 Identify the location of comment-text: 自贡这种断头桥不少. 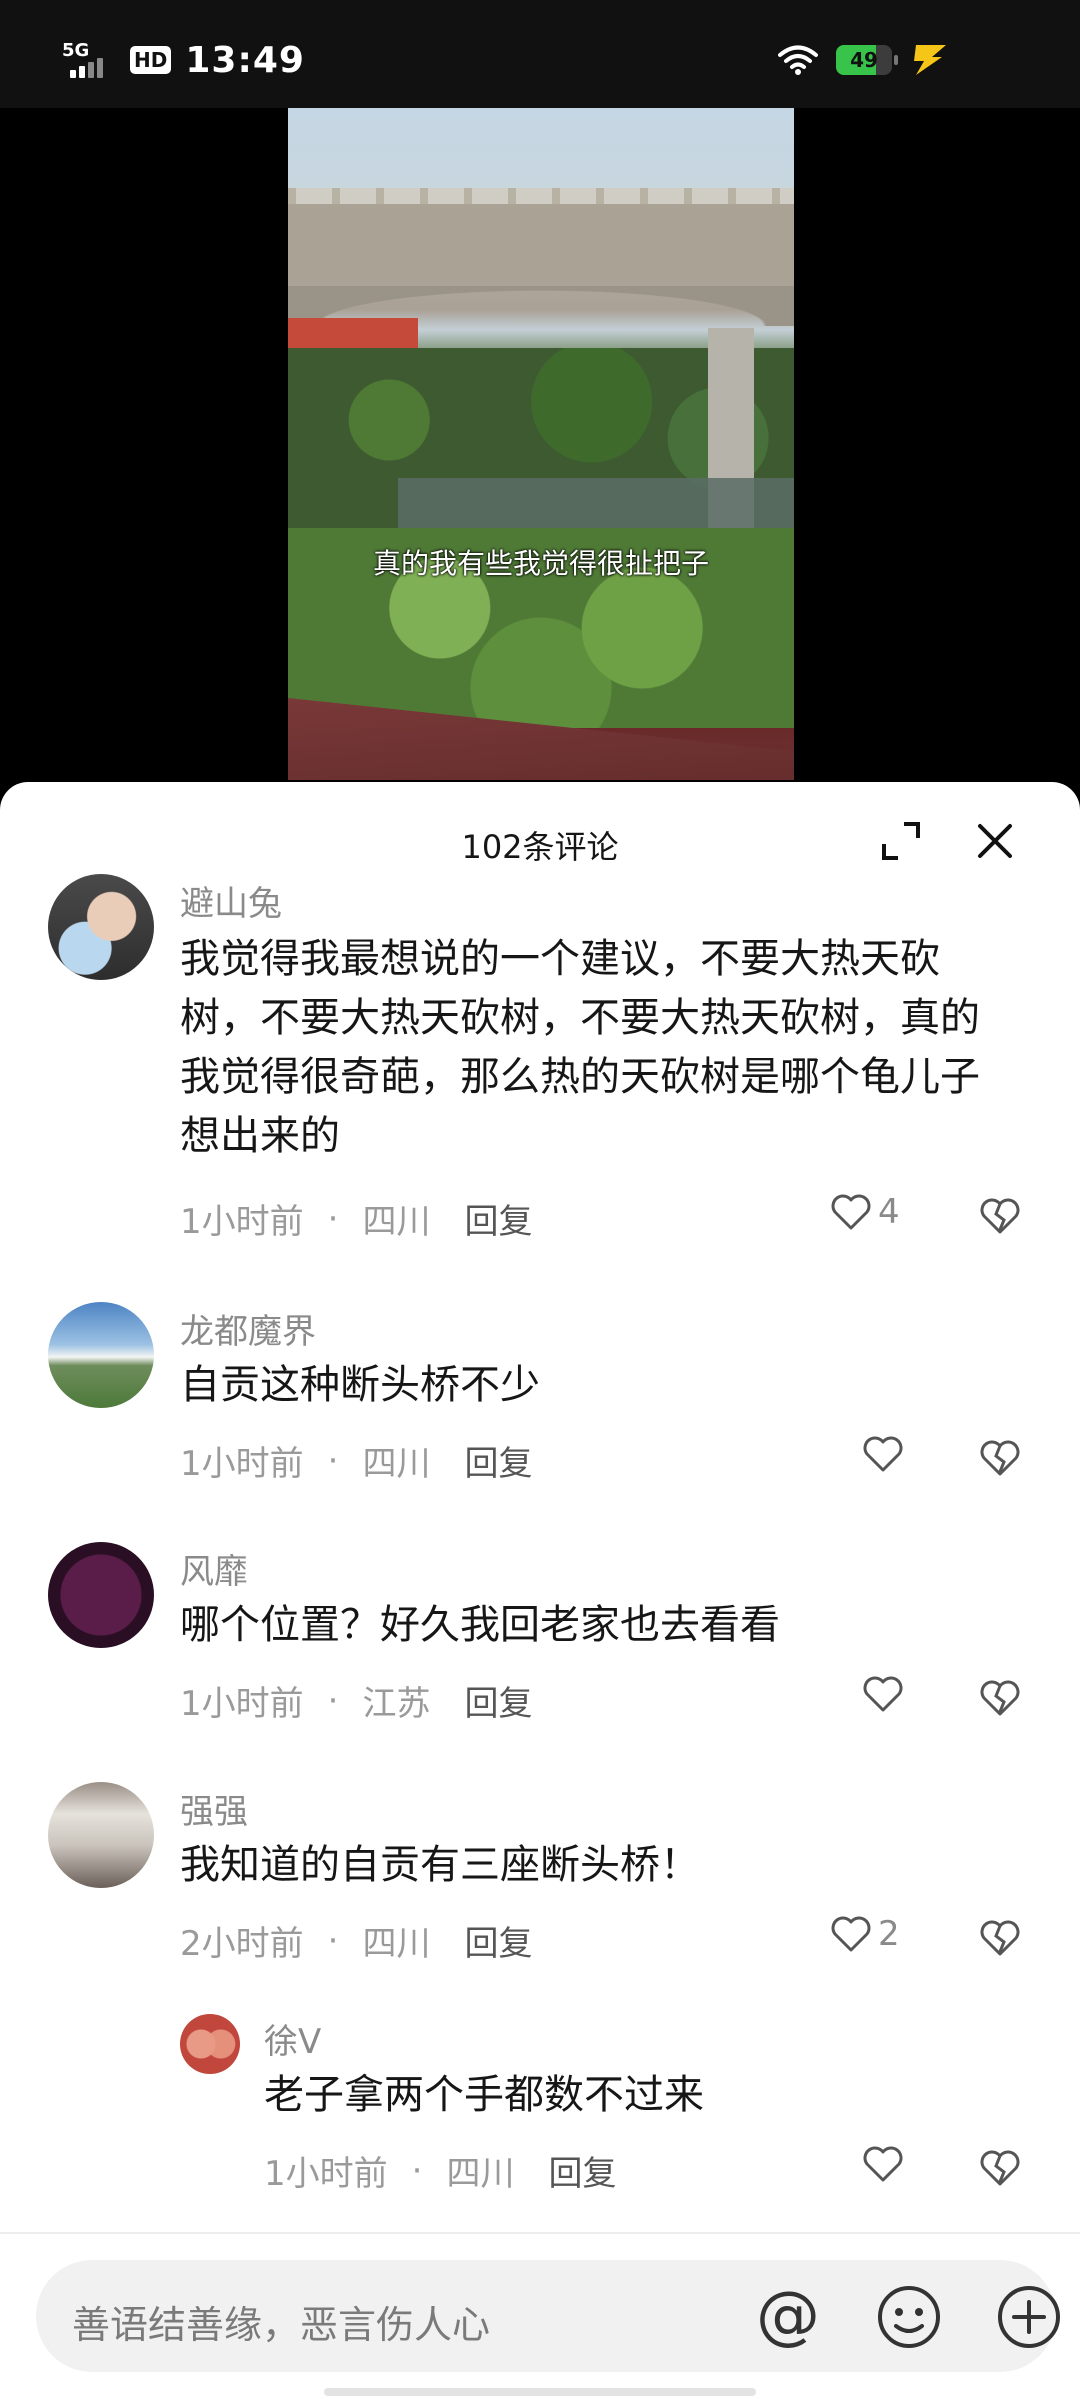
(360, 1385).